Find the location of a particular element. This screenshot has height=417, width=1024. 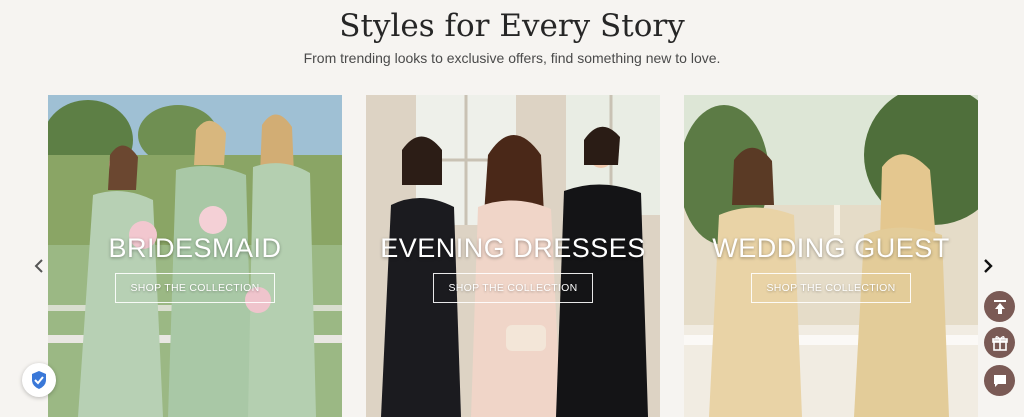

gift-button is located at coordinates (999, 342).